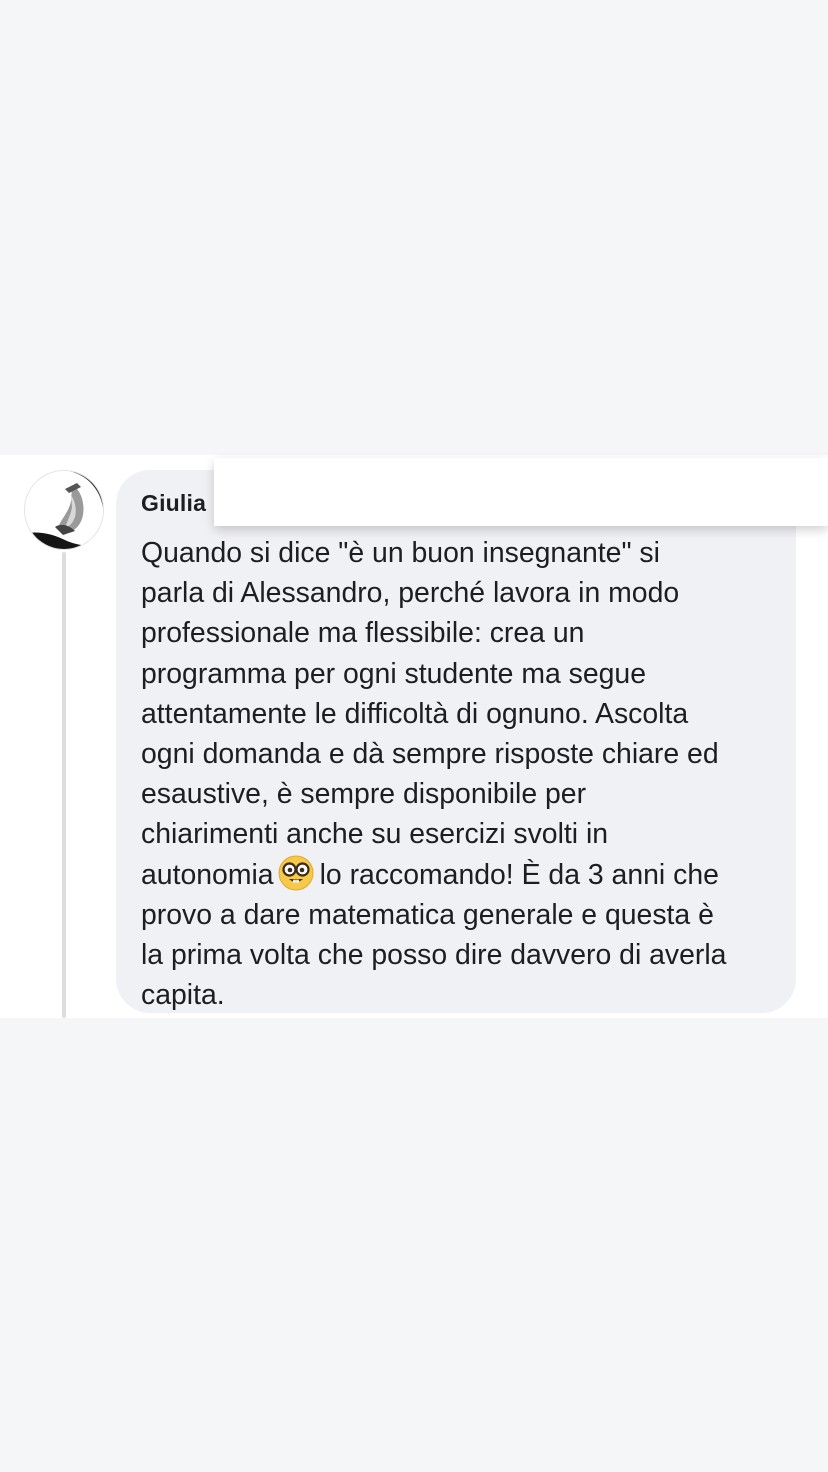 This screenshot has width=828, height=1472. What do you see at coordinates (183, 995) in the screenshot?
I see `comment-line: capita.` at bounding box center [183, 995].